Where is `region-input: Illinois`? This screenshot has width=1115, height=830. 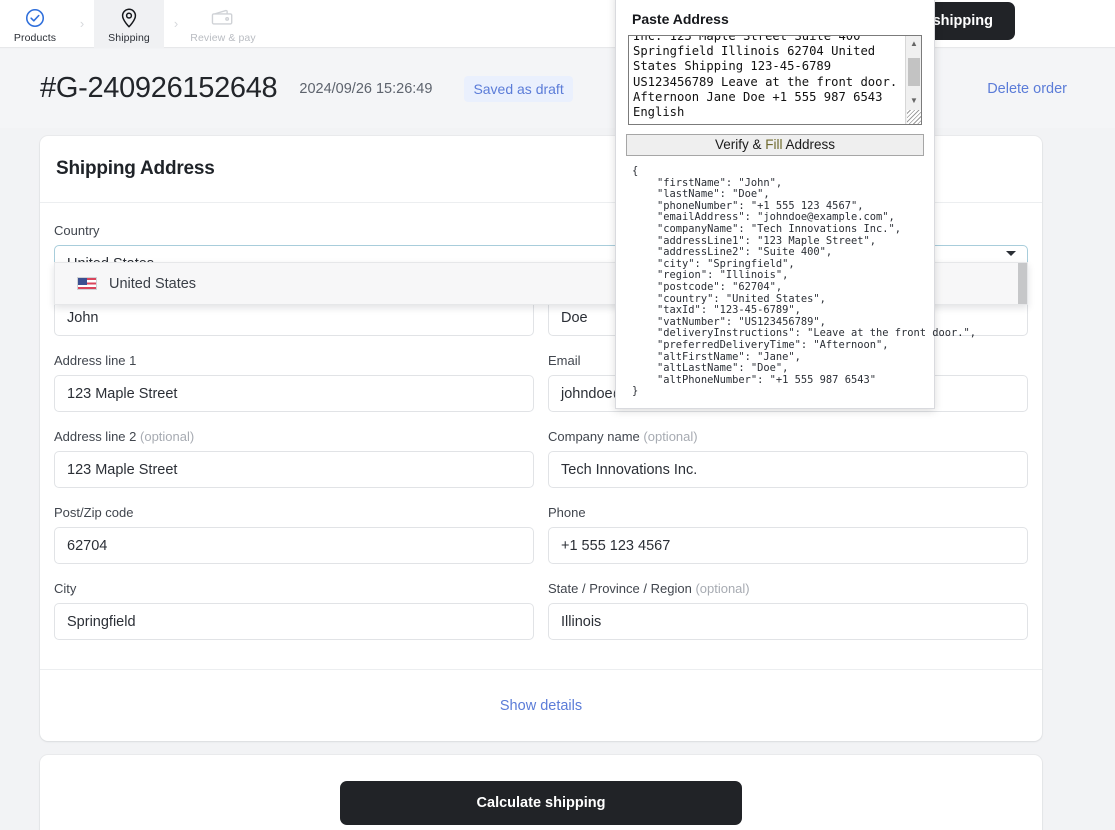
region-input: Illinois is located at coordinates (788, 621).